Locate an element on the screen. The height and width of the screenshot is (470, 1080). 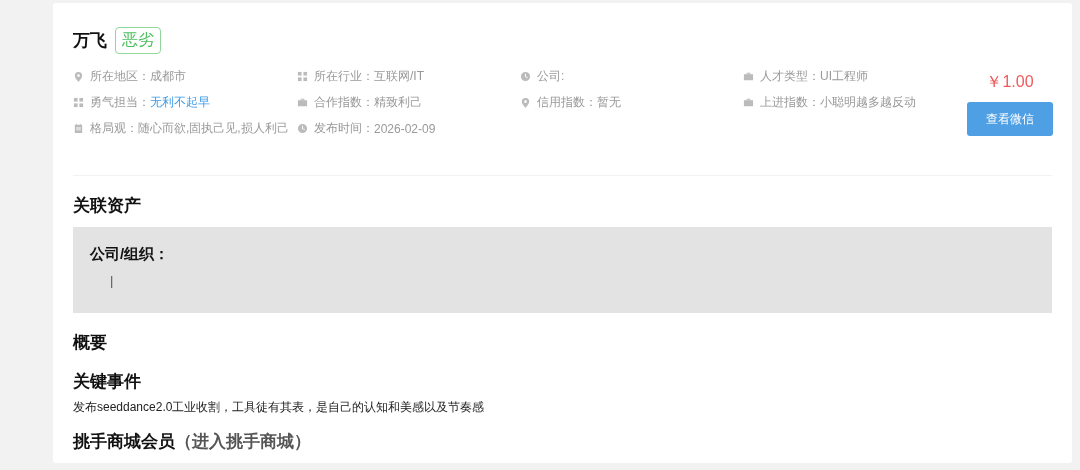
field-value: 随心而欲,固执己见,损人利己 is located at coordinates (213, 128).